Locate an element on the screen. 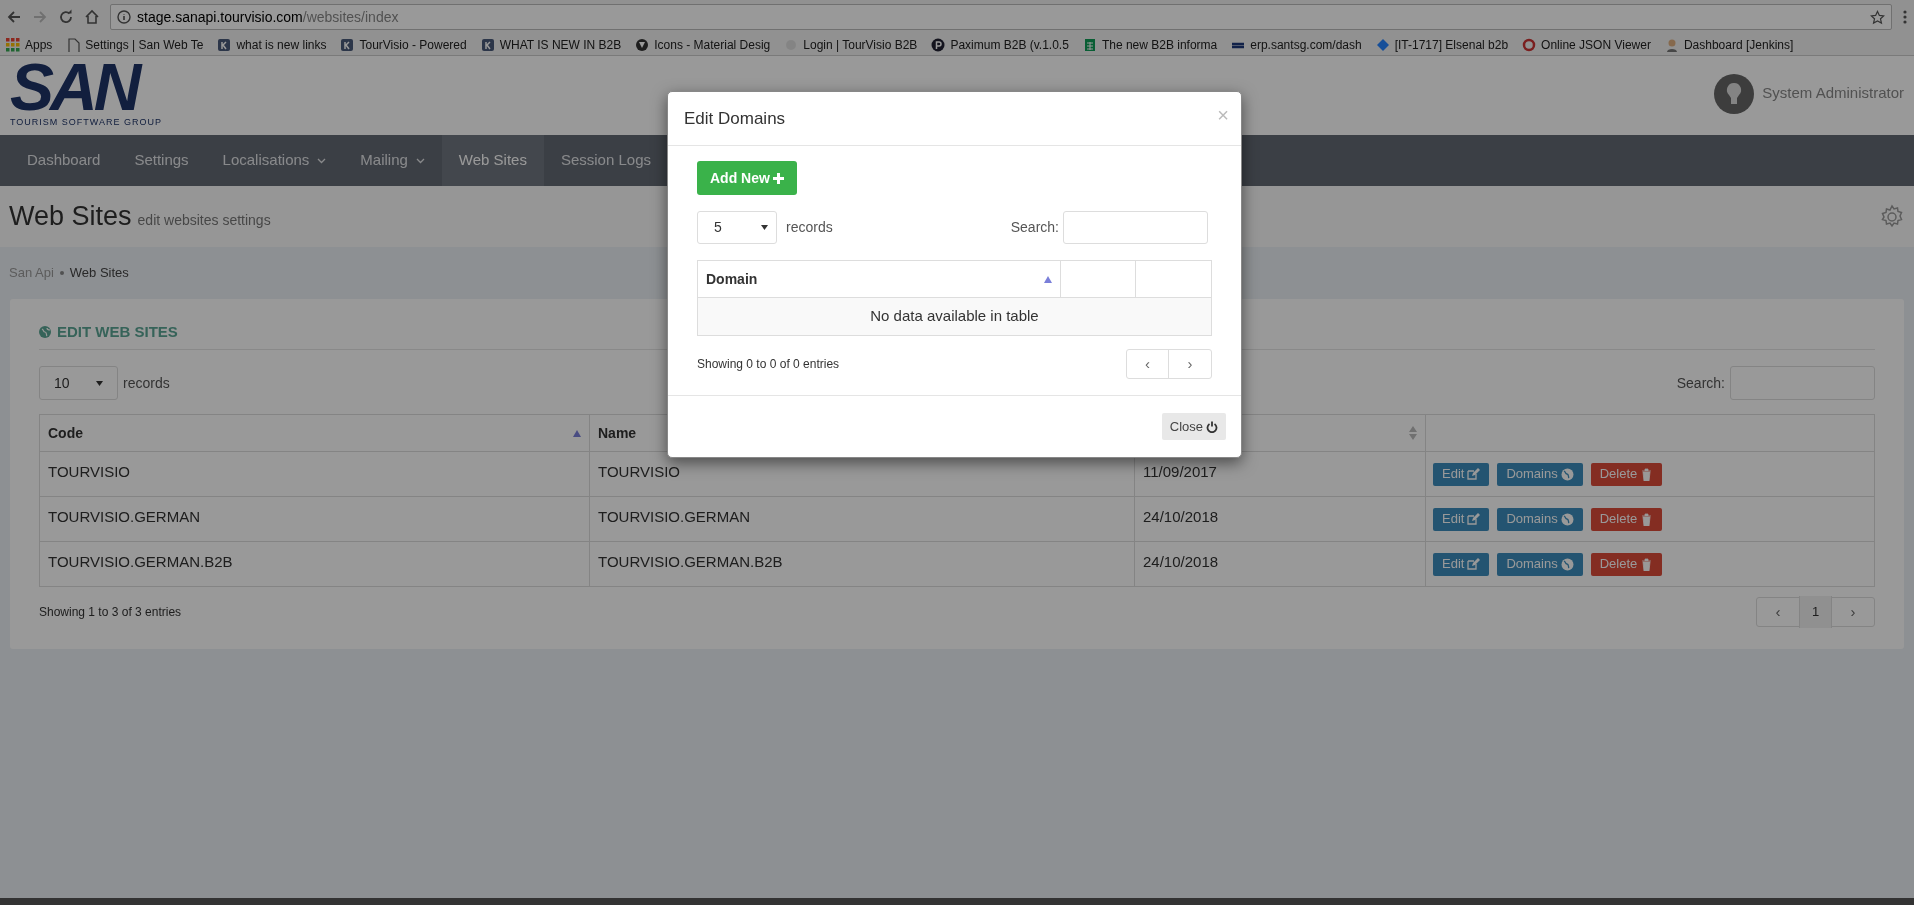 The height and width of the screenshot is (905, 1914). info-icon is located at coordinates (124, 17).